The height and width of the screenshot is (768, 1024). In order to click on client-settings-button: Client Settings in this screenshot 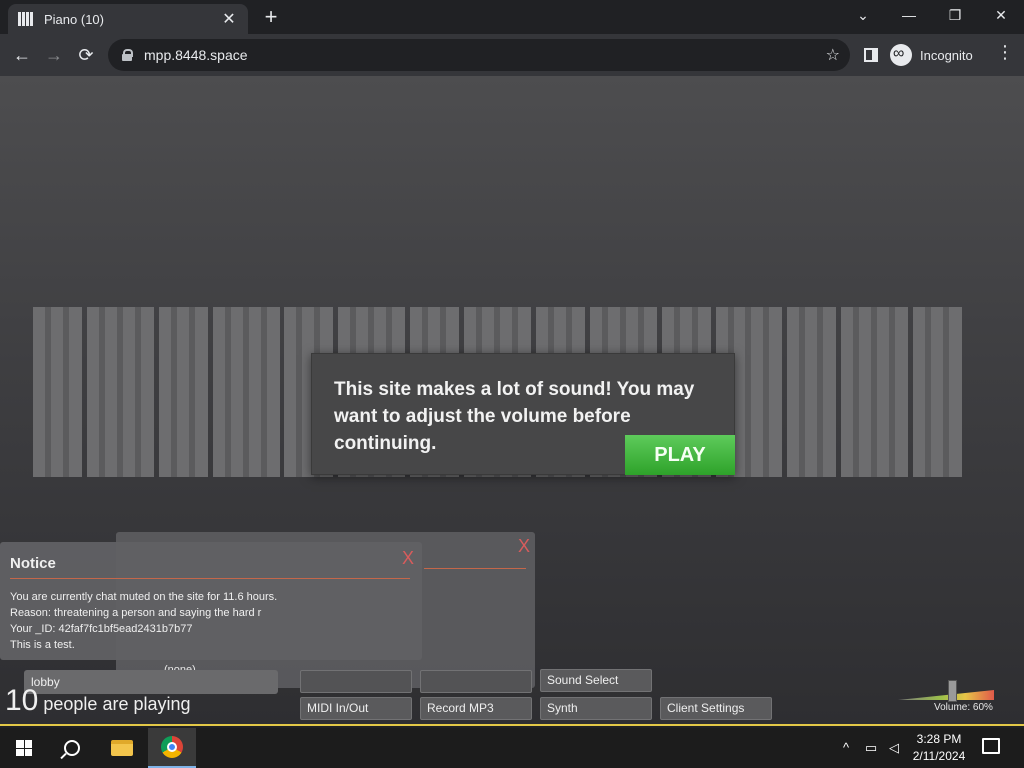, I will do `click(716, 708)`.